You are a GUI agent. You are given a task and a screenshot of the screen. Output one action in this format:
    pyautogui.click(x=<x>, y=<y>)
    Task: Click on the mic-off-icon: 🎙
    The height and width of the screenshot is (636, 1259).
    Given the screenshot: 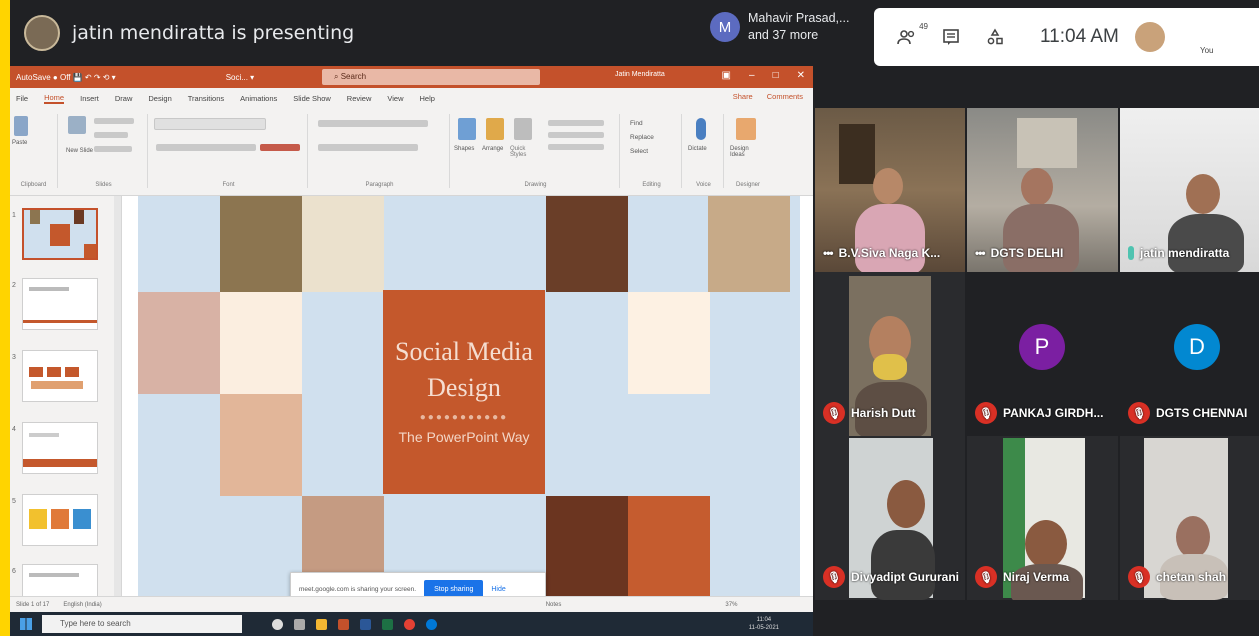 What is the action you would take?
    pyautogui.click(x=834, y=577)
    